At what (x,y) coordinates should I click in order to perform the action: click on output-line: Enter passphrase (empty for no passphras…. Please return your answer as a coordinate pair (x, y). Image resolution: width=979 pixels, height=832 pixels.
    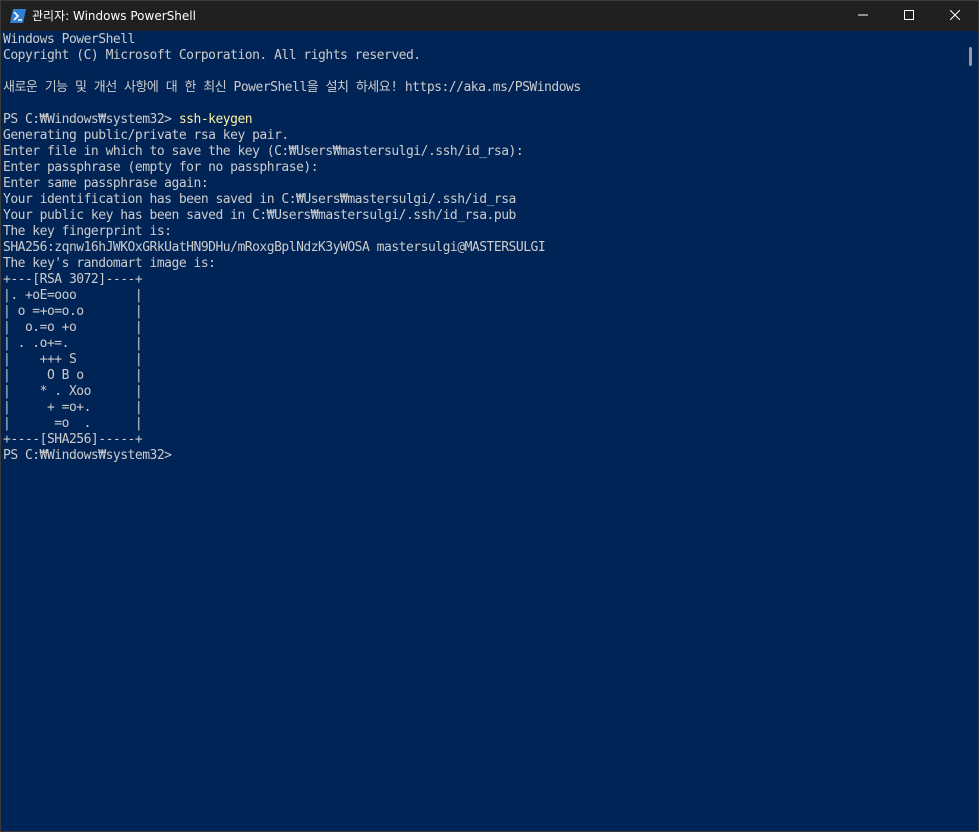
    Looking at the image, I should click on (161, 167).